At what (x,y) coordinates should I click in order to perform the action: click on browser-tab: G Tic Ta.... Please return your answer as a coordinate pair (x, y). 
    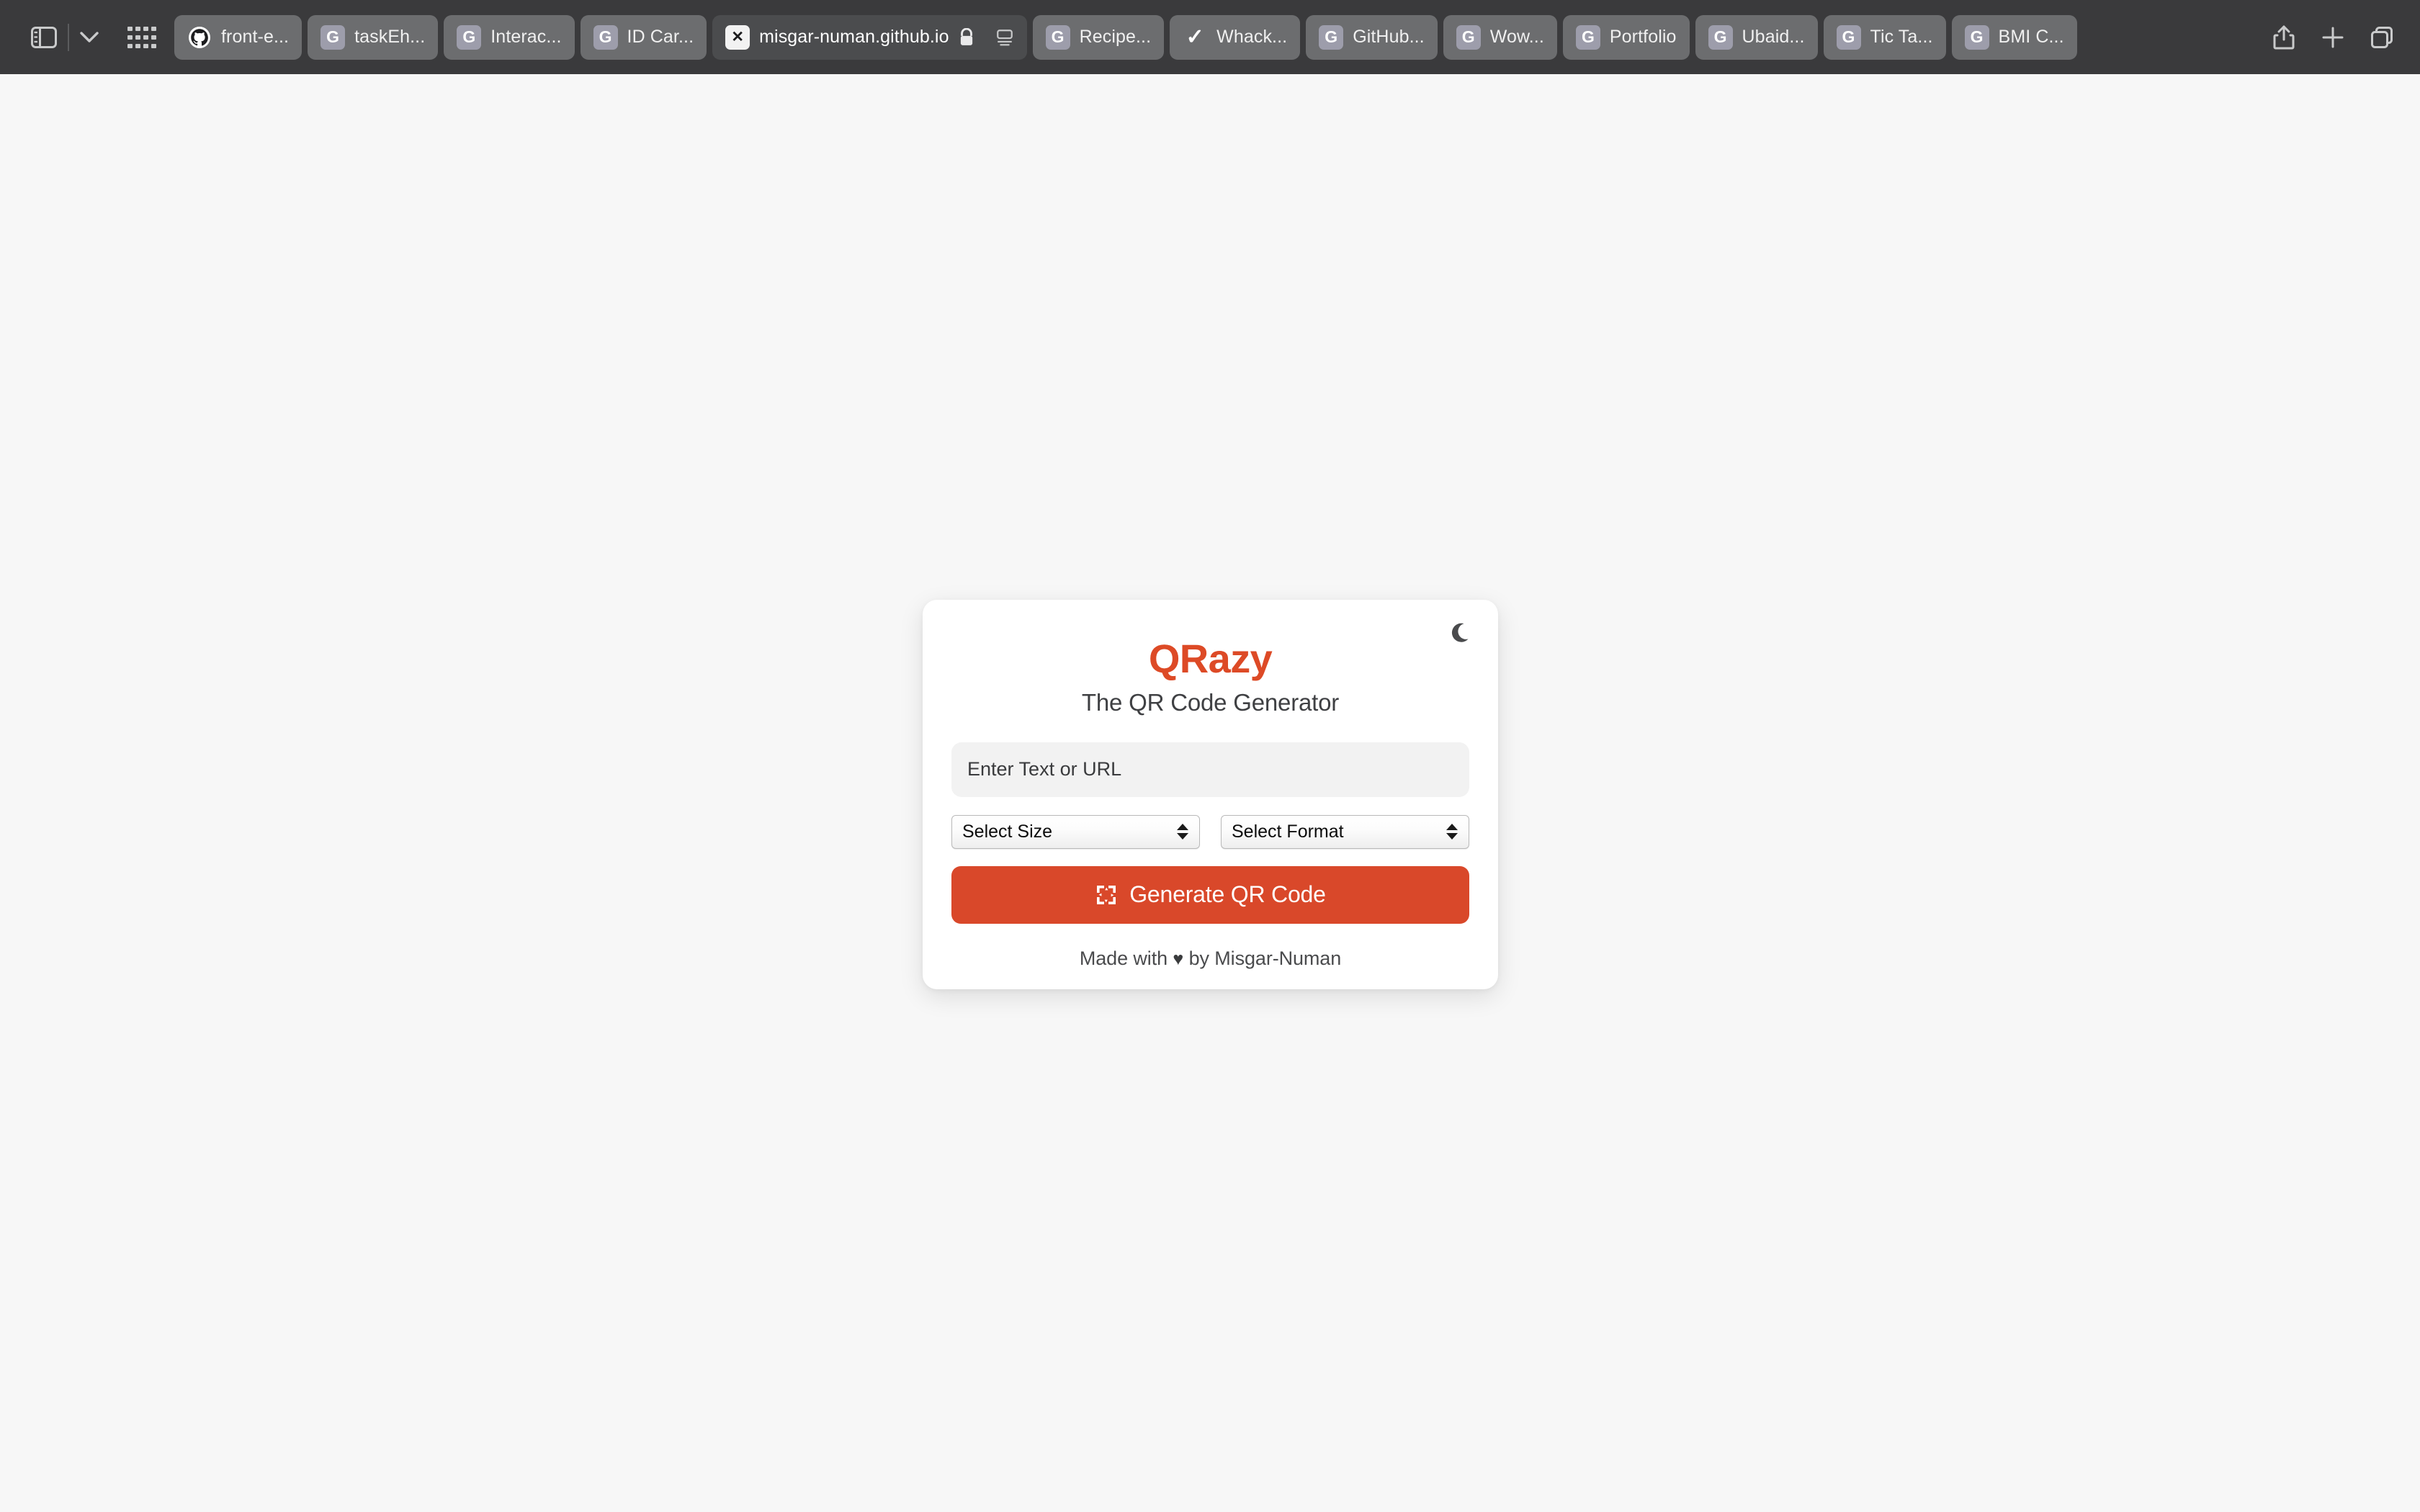
    Looking at the image, I should click on (1884, 37).